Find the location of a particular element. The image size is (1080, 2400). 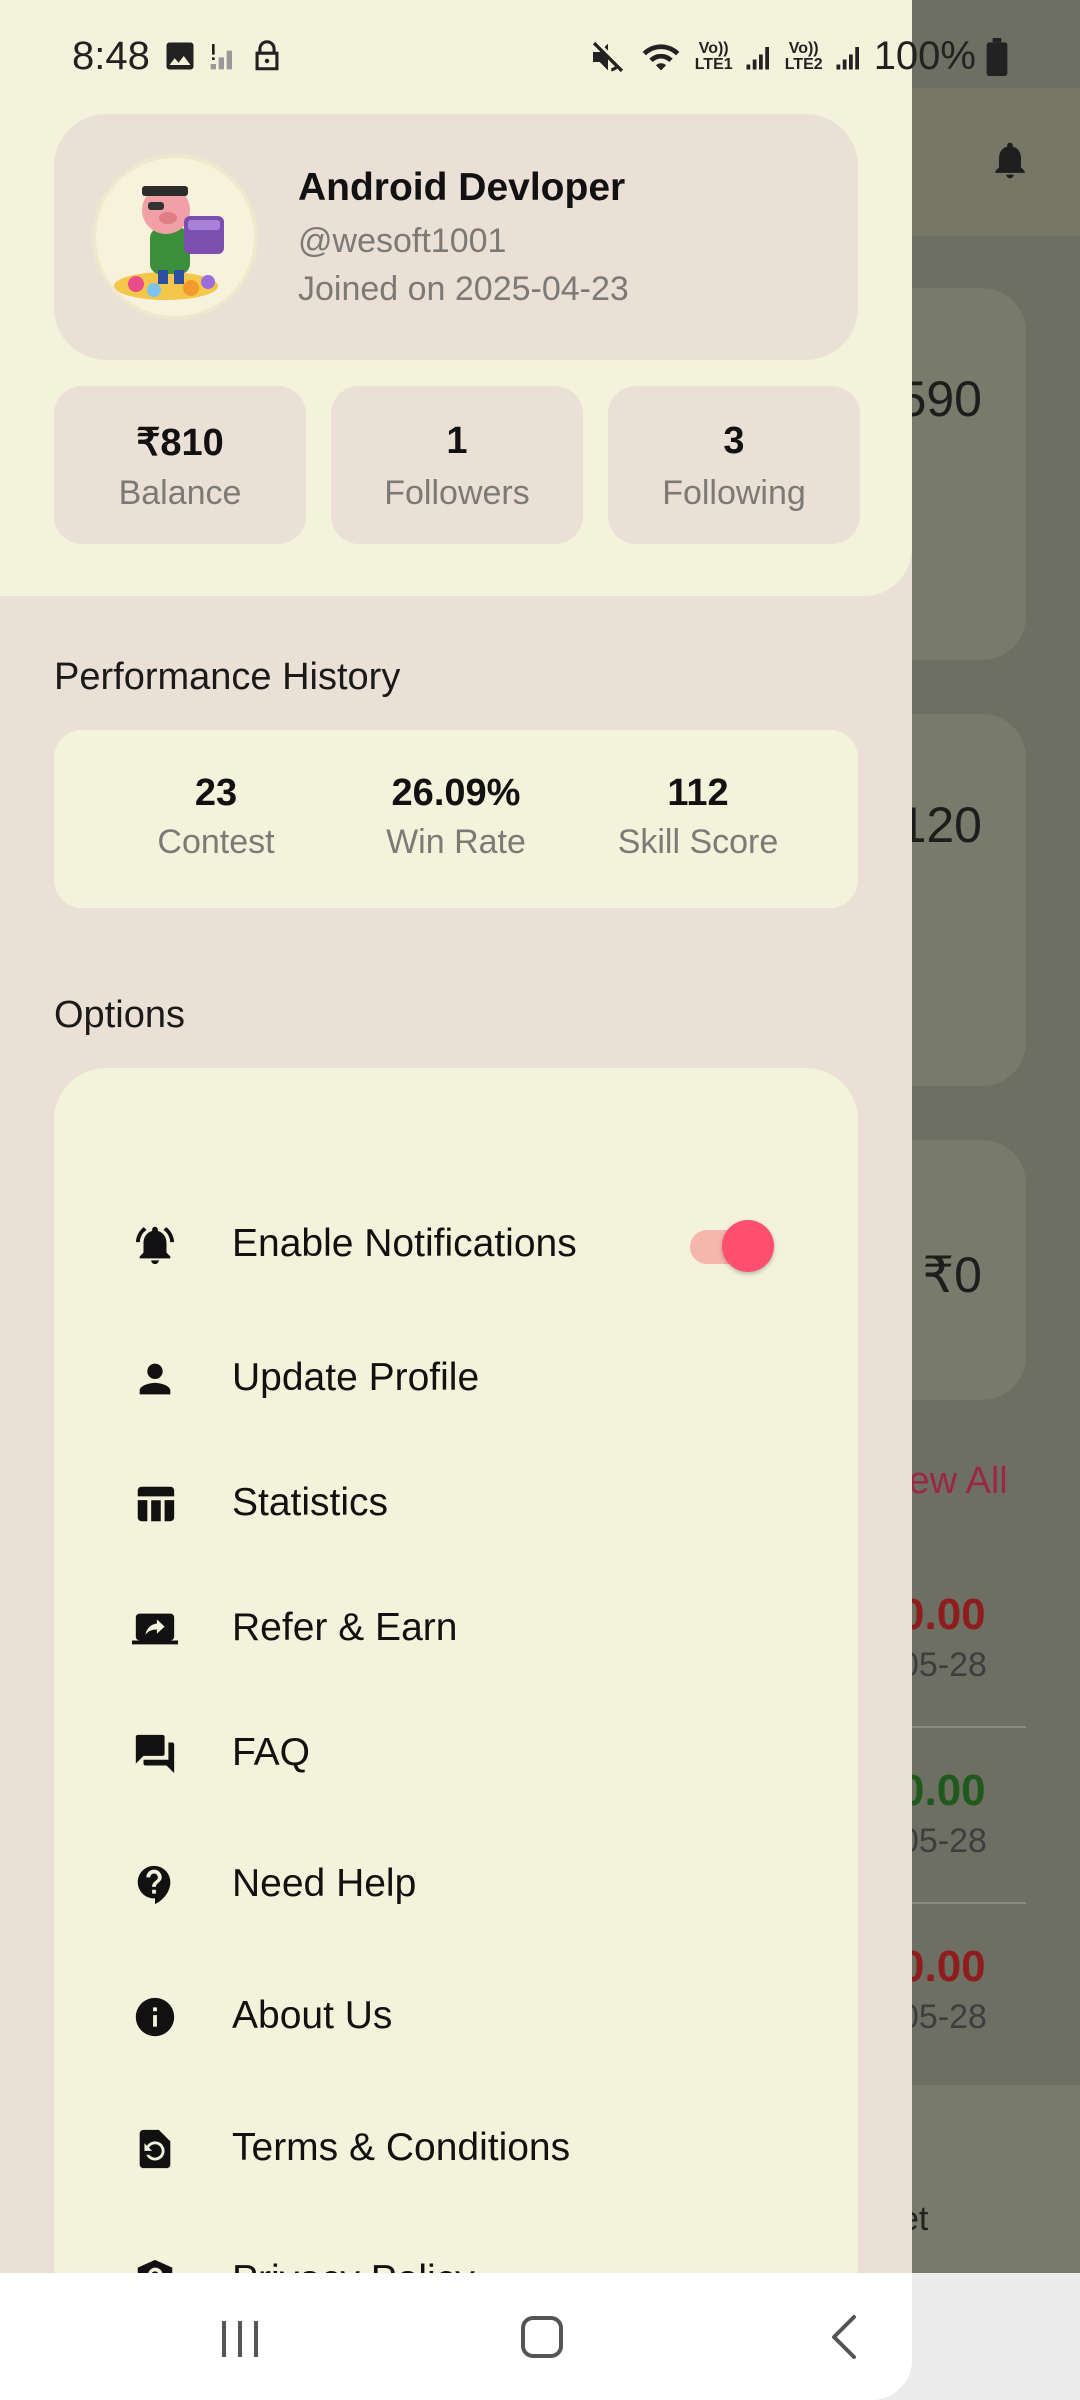

profile-name: Android Devloper is located at coordinates (462, 187).